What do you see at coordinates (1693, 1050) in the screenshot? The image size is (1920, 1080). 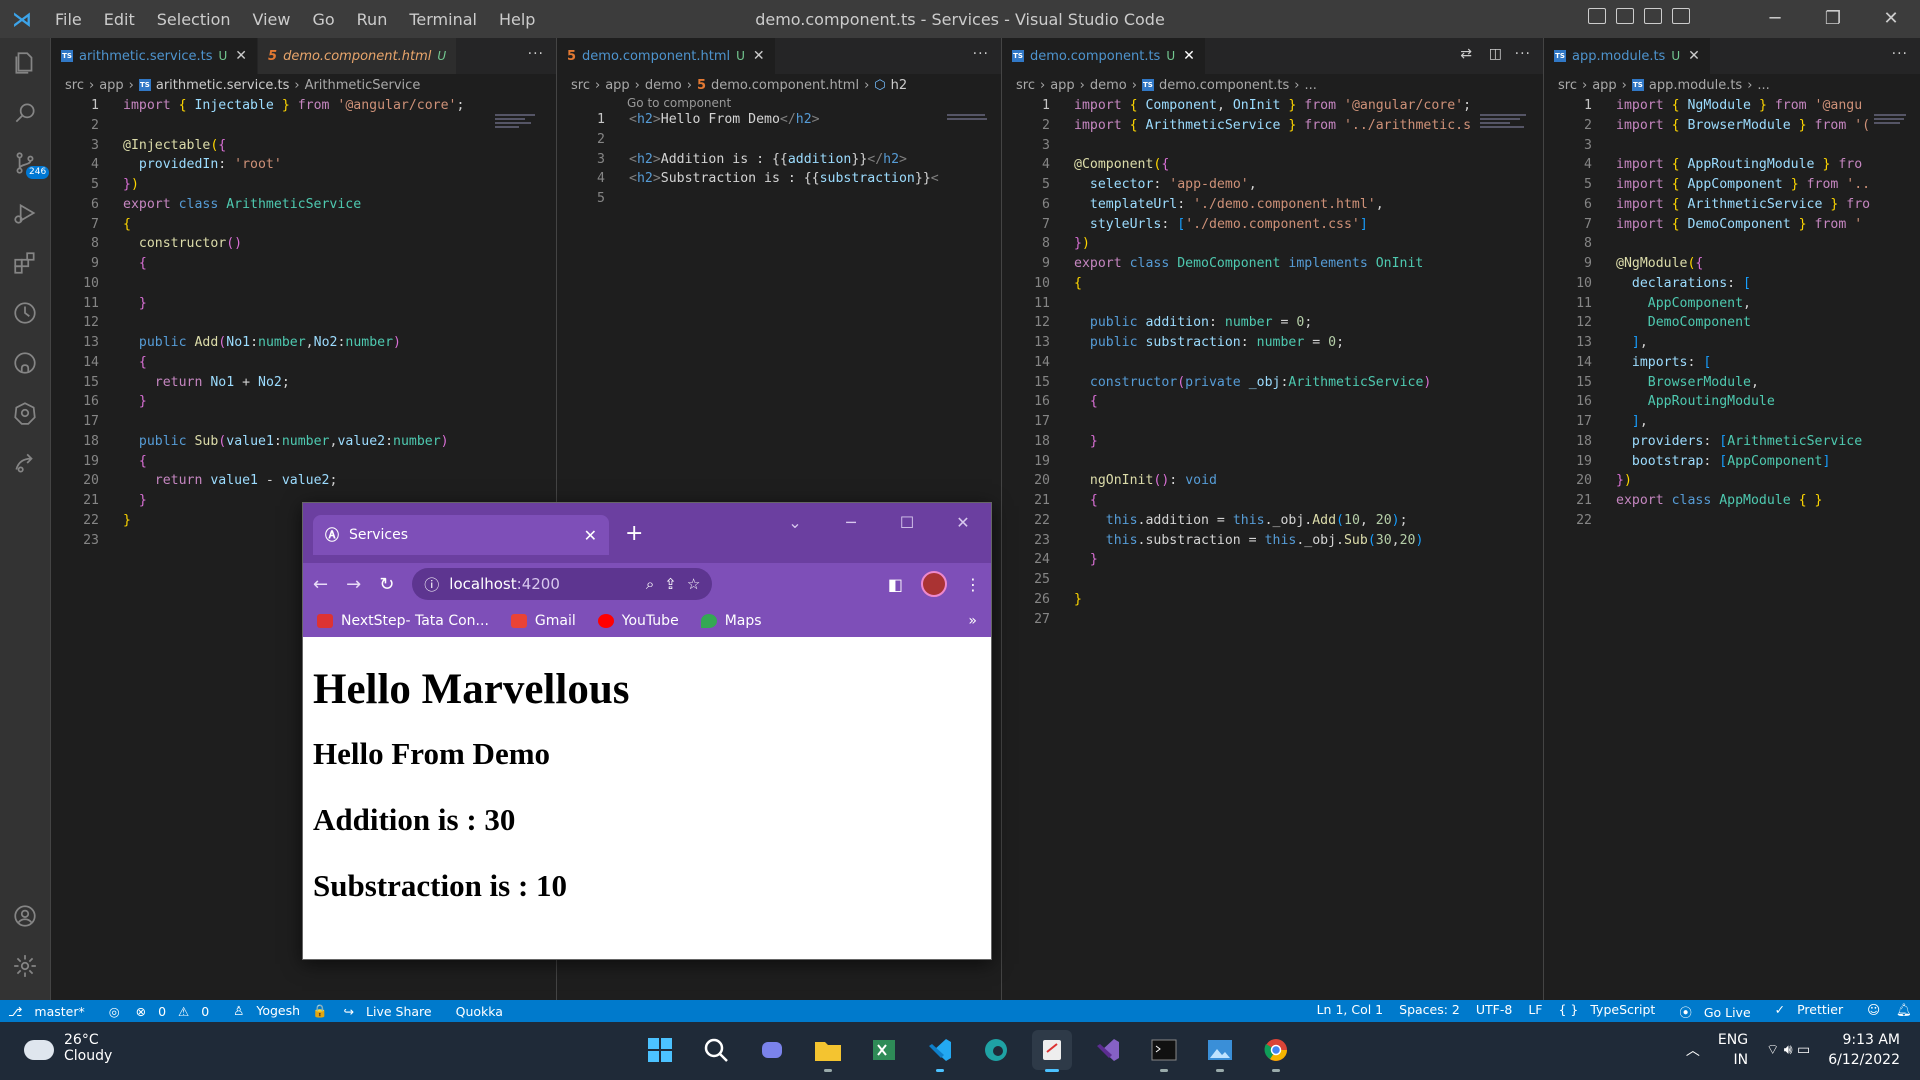 I see `show-hidden-icons-chevron-up-icon: ︿` at bounding box center [1693, 1050].